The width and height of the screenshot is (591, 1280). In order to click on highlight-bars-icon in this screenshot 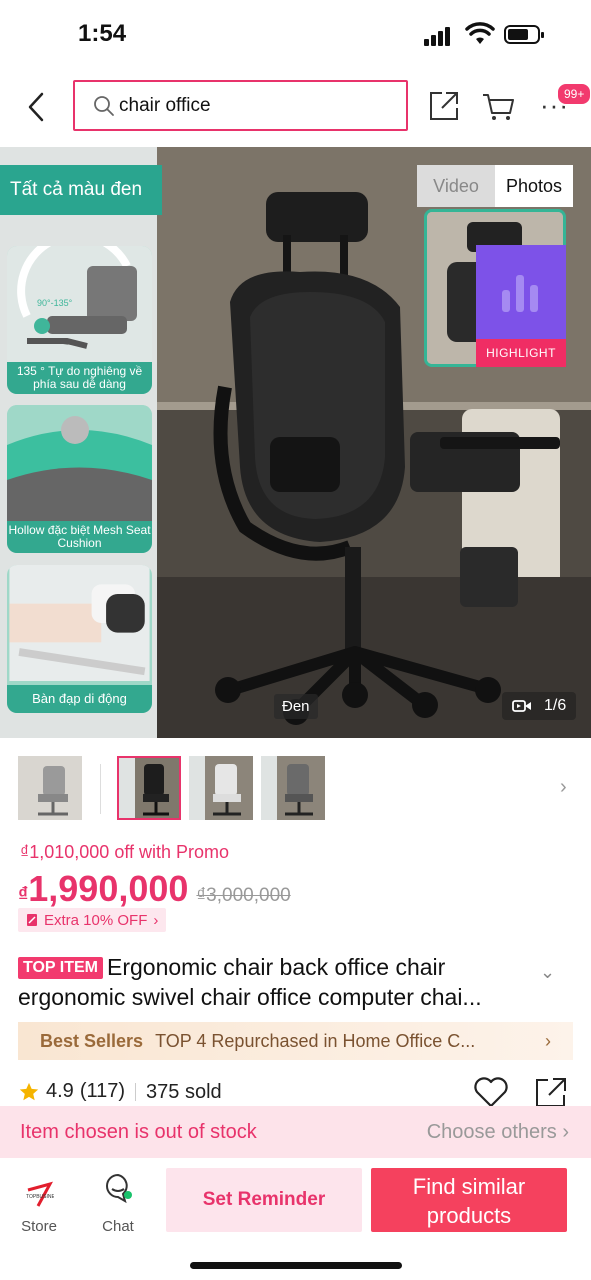, I will do `click(520, 293)`.